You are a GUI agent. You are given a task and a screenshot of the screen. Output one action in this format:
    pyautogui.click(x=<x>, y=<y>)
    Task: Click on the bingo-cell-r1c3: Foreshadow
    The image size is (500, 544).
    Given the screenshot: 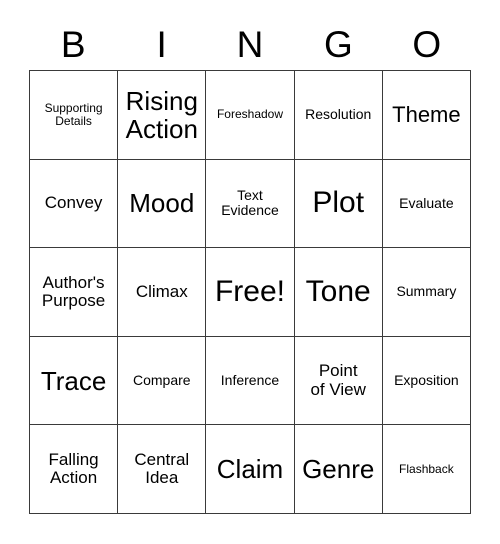 What is the action you would take?
    pyautogui.click(x=250, y=115)
    